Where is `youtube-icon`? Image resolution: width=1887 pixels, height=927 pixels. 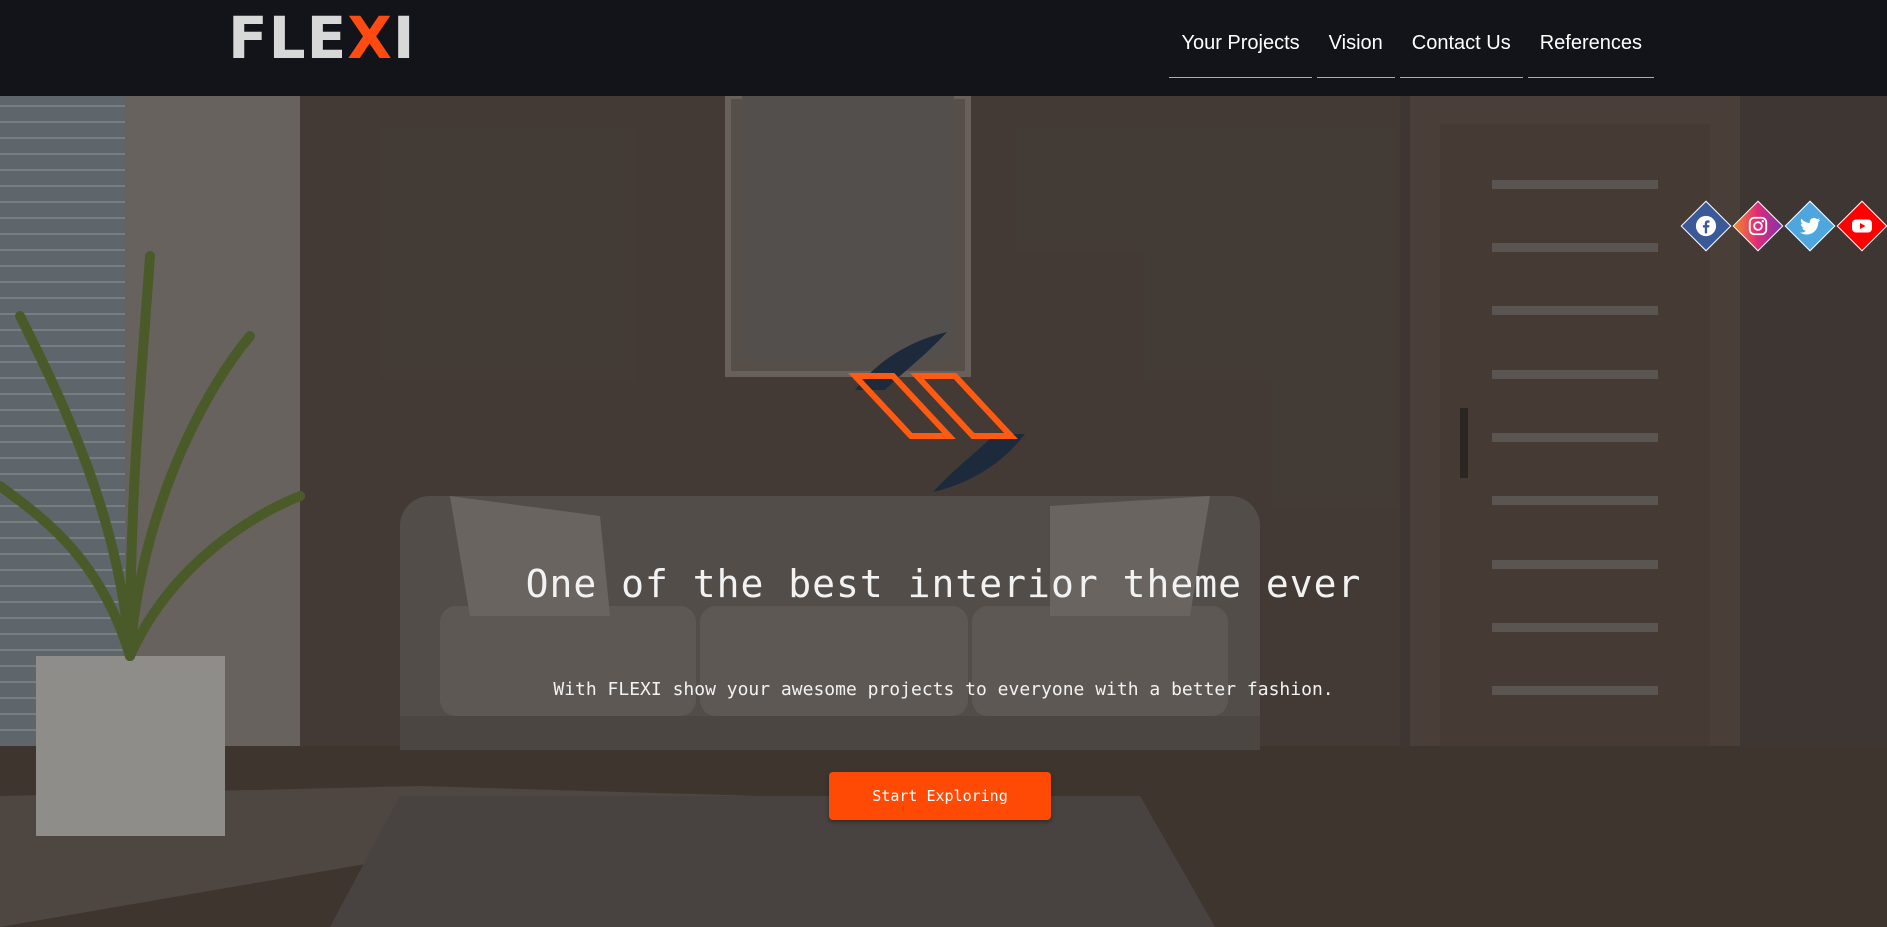
youtube-icon is located at coordinates (1861, 226).